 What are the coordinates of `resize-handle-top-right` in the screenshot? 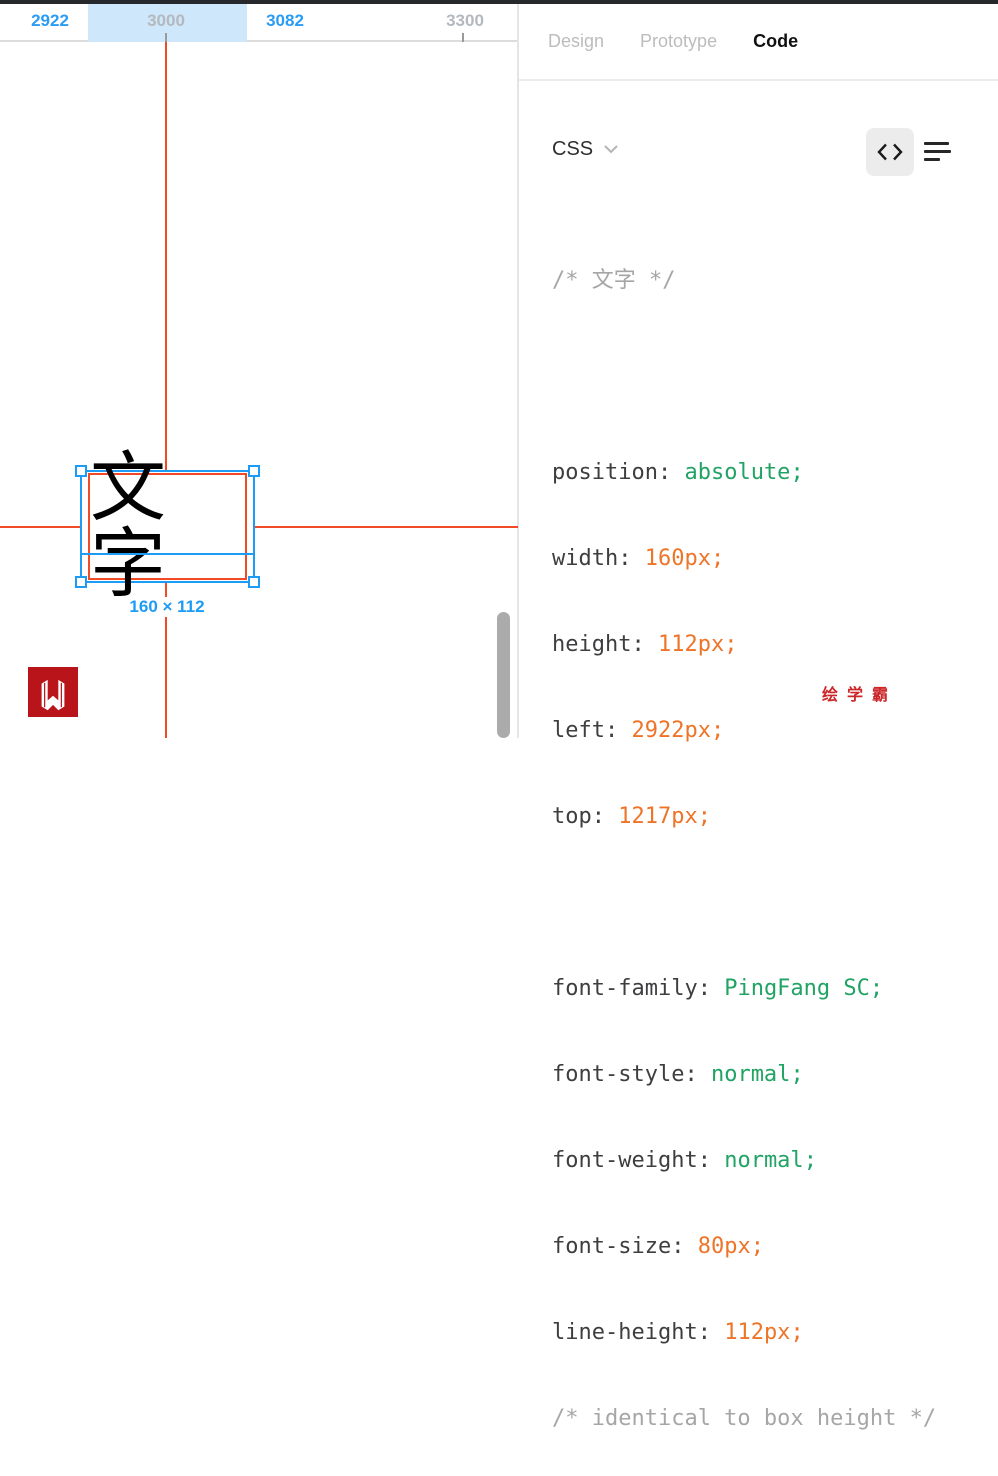 It's located at (254, 471).